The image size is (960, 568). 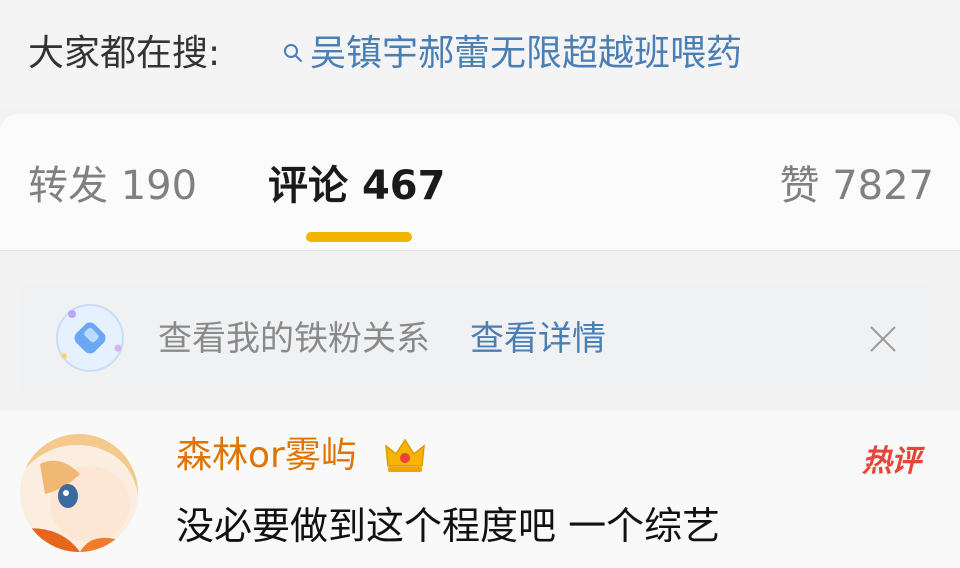 What do you see at coordinates (293, 53) in the screenshot?
I see `search-icon` at bounding box center [293, 53].